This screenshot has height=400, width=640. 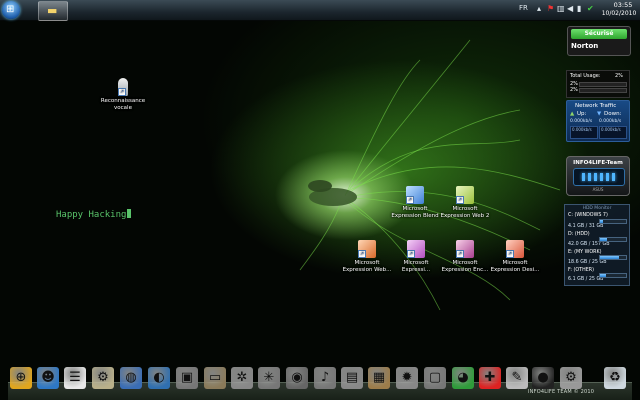 What do you see at coordinates (581, 121) in the screenshot?
I see `up-value: 0.000kb/s` at bounding box center [581, 121].